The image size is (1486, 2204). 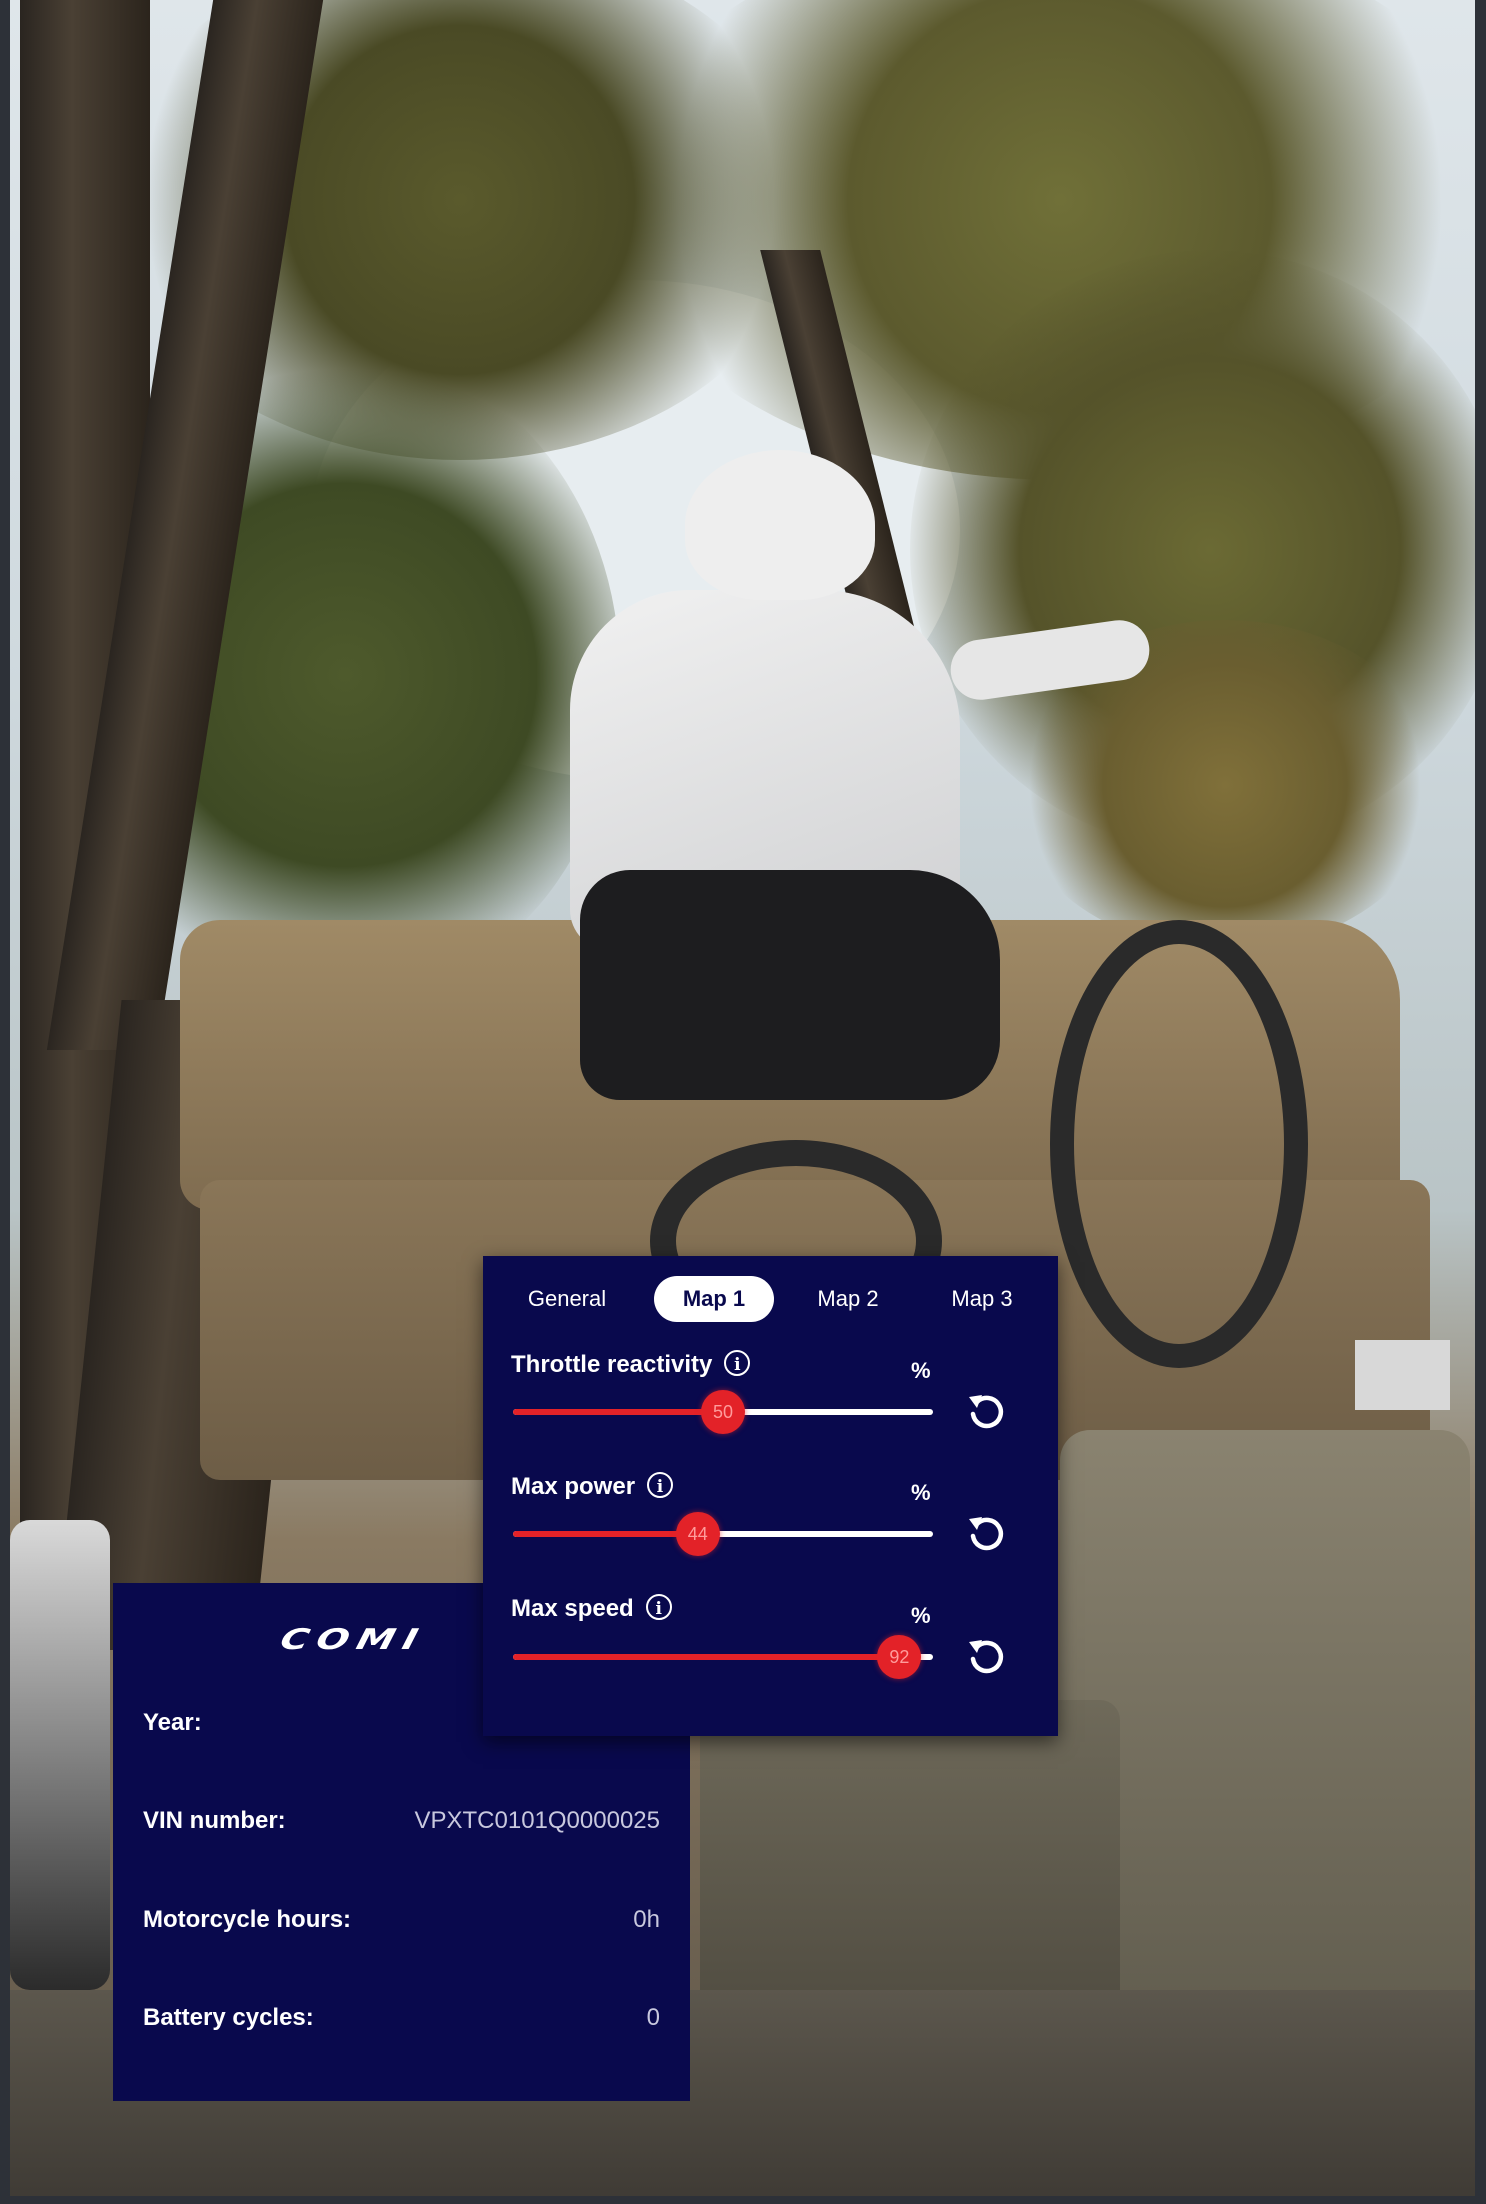 I want to click on brand-logo: COMI, so click(x=353, y=1639).